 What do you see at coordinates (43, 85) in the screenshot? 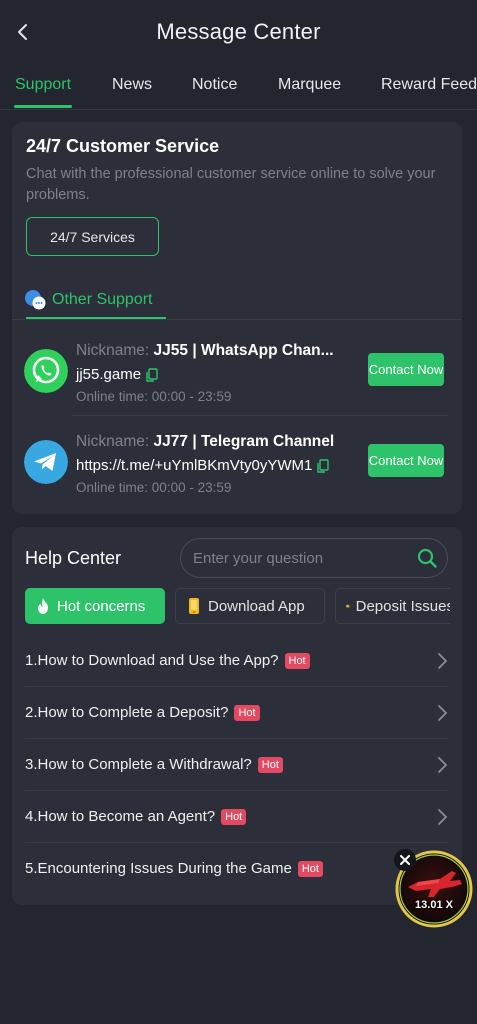
I see `tab-support: Support` at bounding box center [43, 85].